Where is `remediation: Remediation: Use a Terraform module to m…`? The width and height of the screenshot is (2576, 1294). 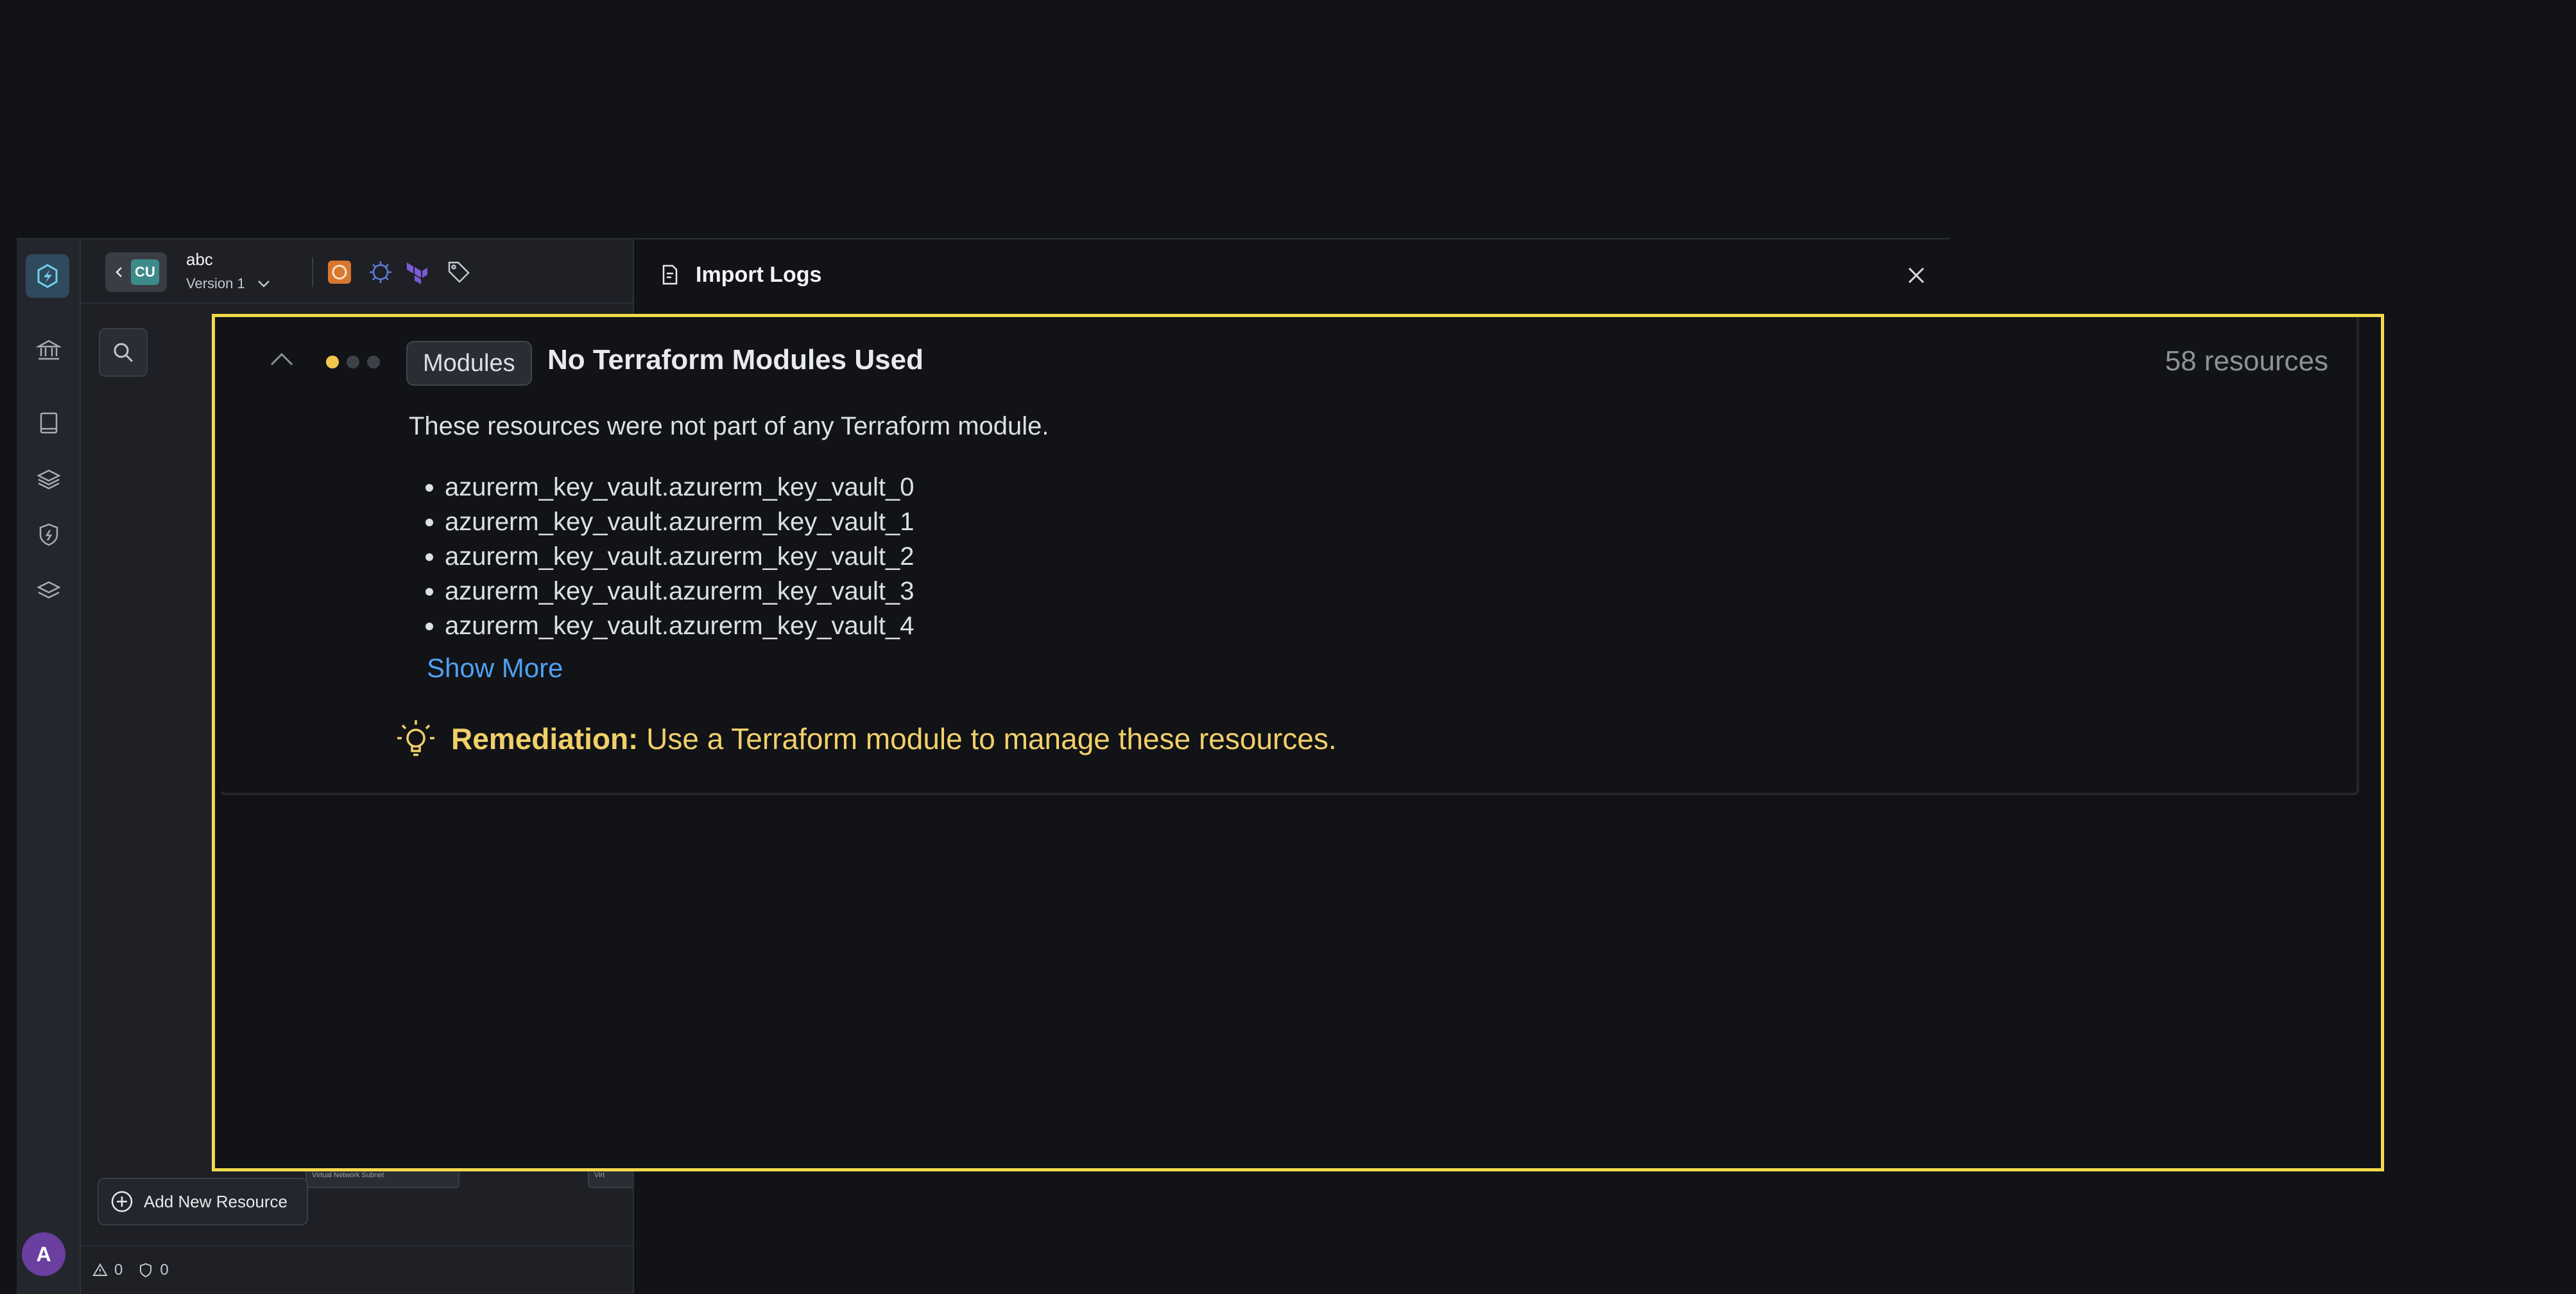
remediation: Remediation: Use a Terraform module to m… is located at coordinates (865, 739).